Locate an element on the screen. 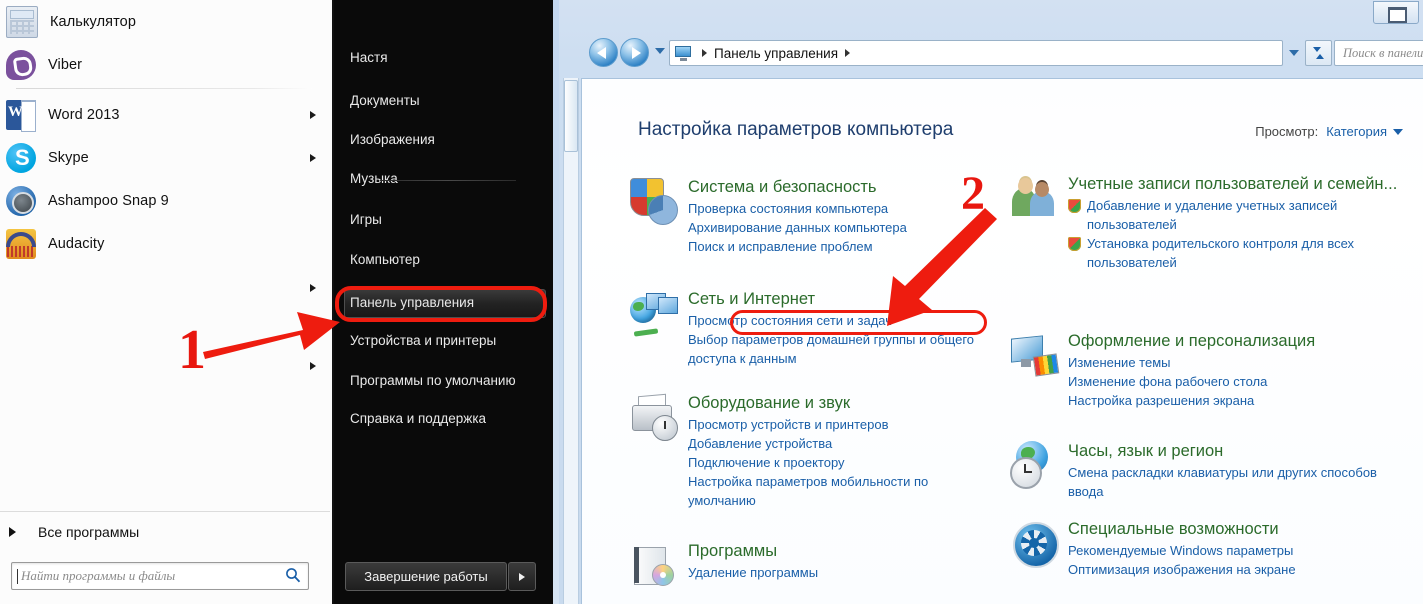  sidebar-item-label: Настя is located at coordinates (369, 57).